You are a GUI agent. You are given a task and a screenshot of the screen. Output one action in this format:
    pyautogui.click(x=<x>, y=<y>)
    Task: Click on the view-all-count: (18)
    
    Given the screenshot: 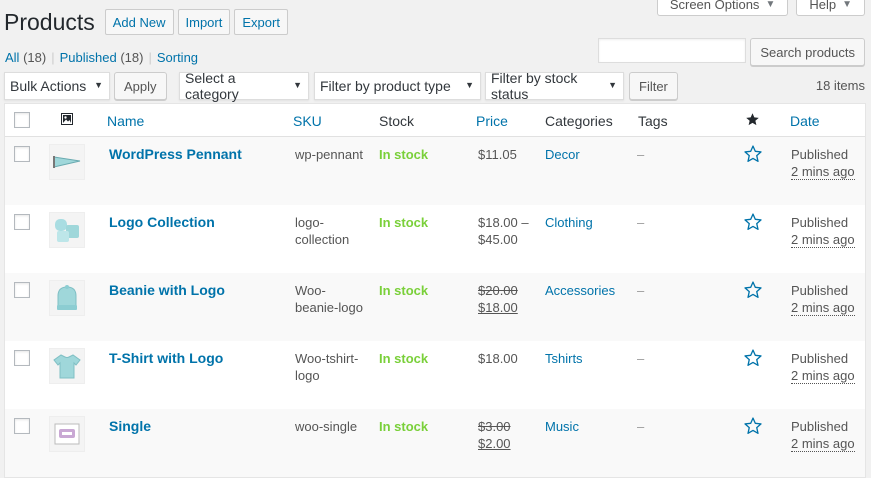 What is the action you would take?
    pyautogui.click(x=35, y=57)
    